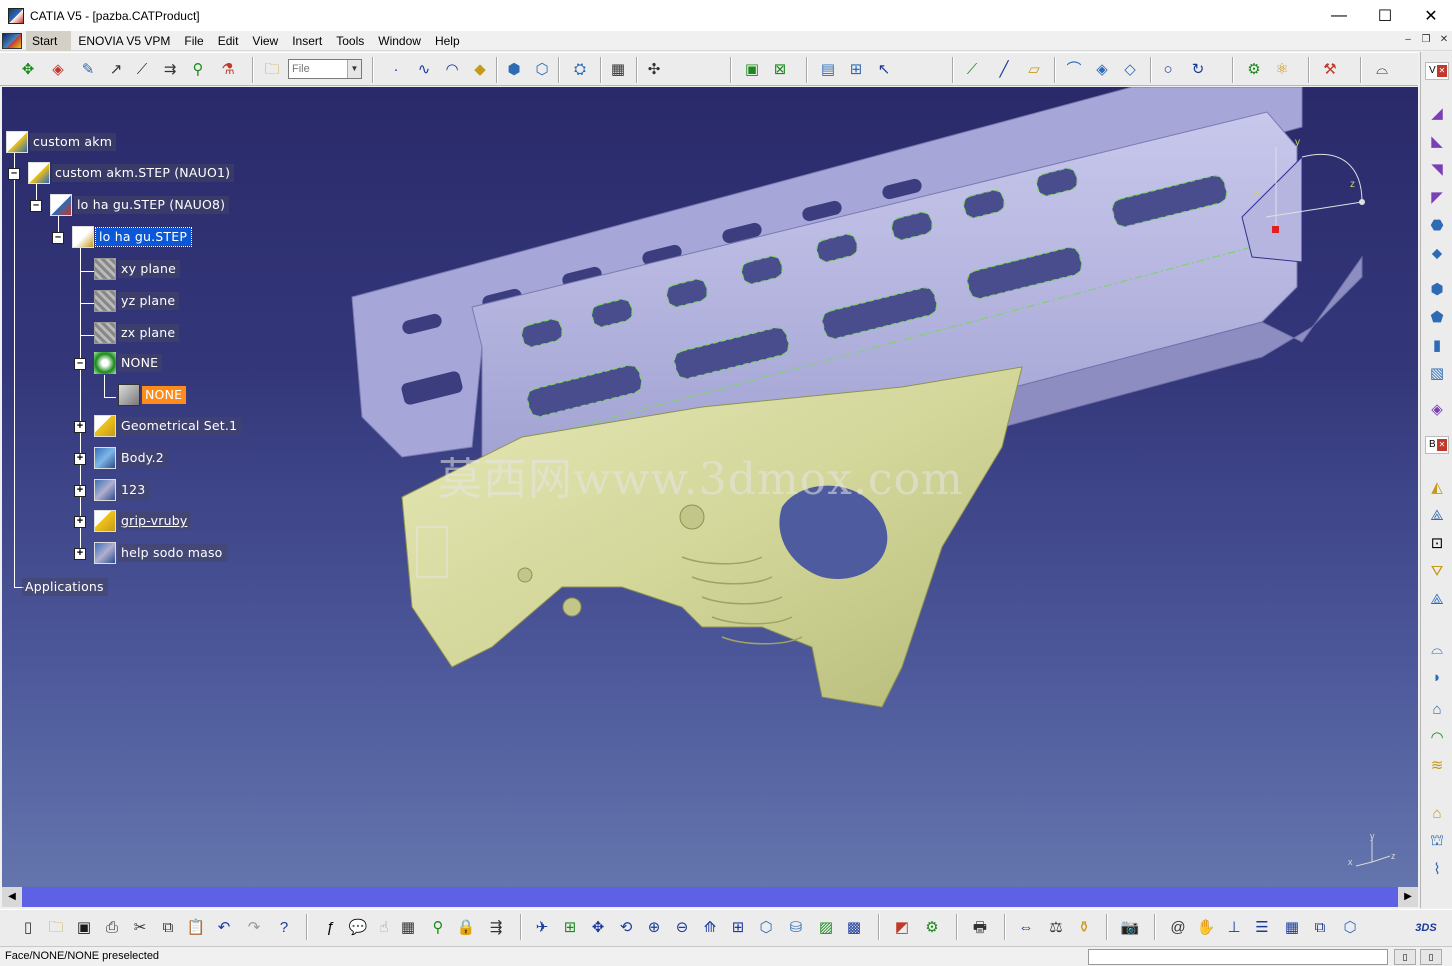  Describe the element at coordinates (424, 70) in the screenshot. I see `spline-icon: ∿` at that location.